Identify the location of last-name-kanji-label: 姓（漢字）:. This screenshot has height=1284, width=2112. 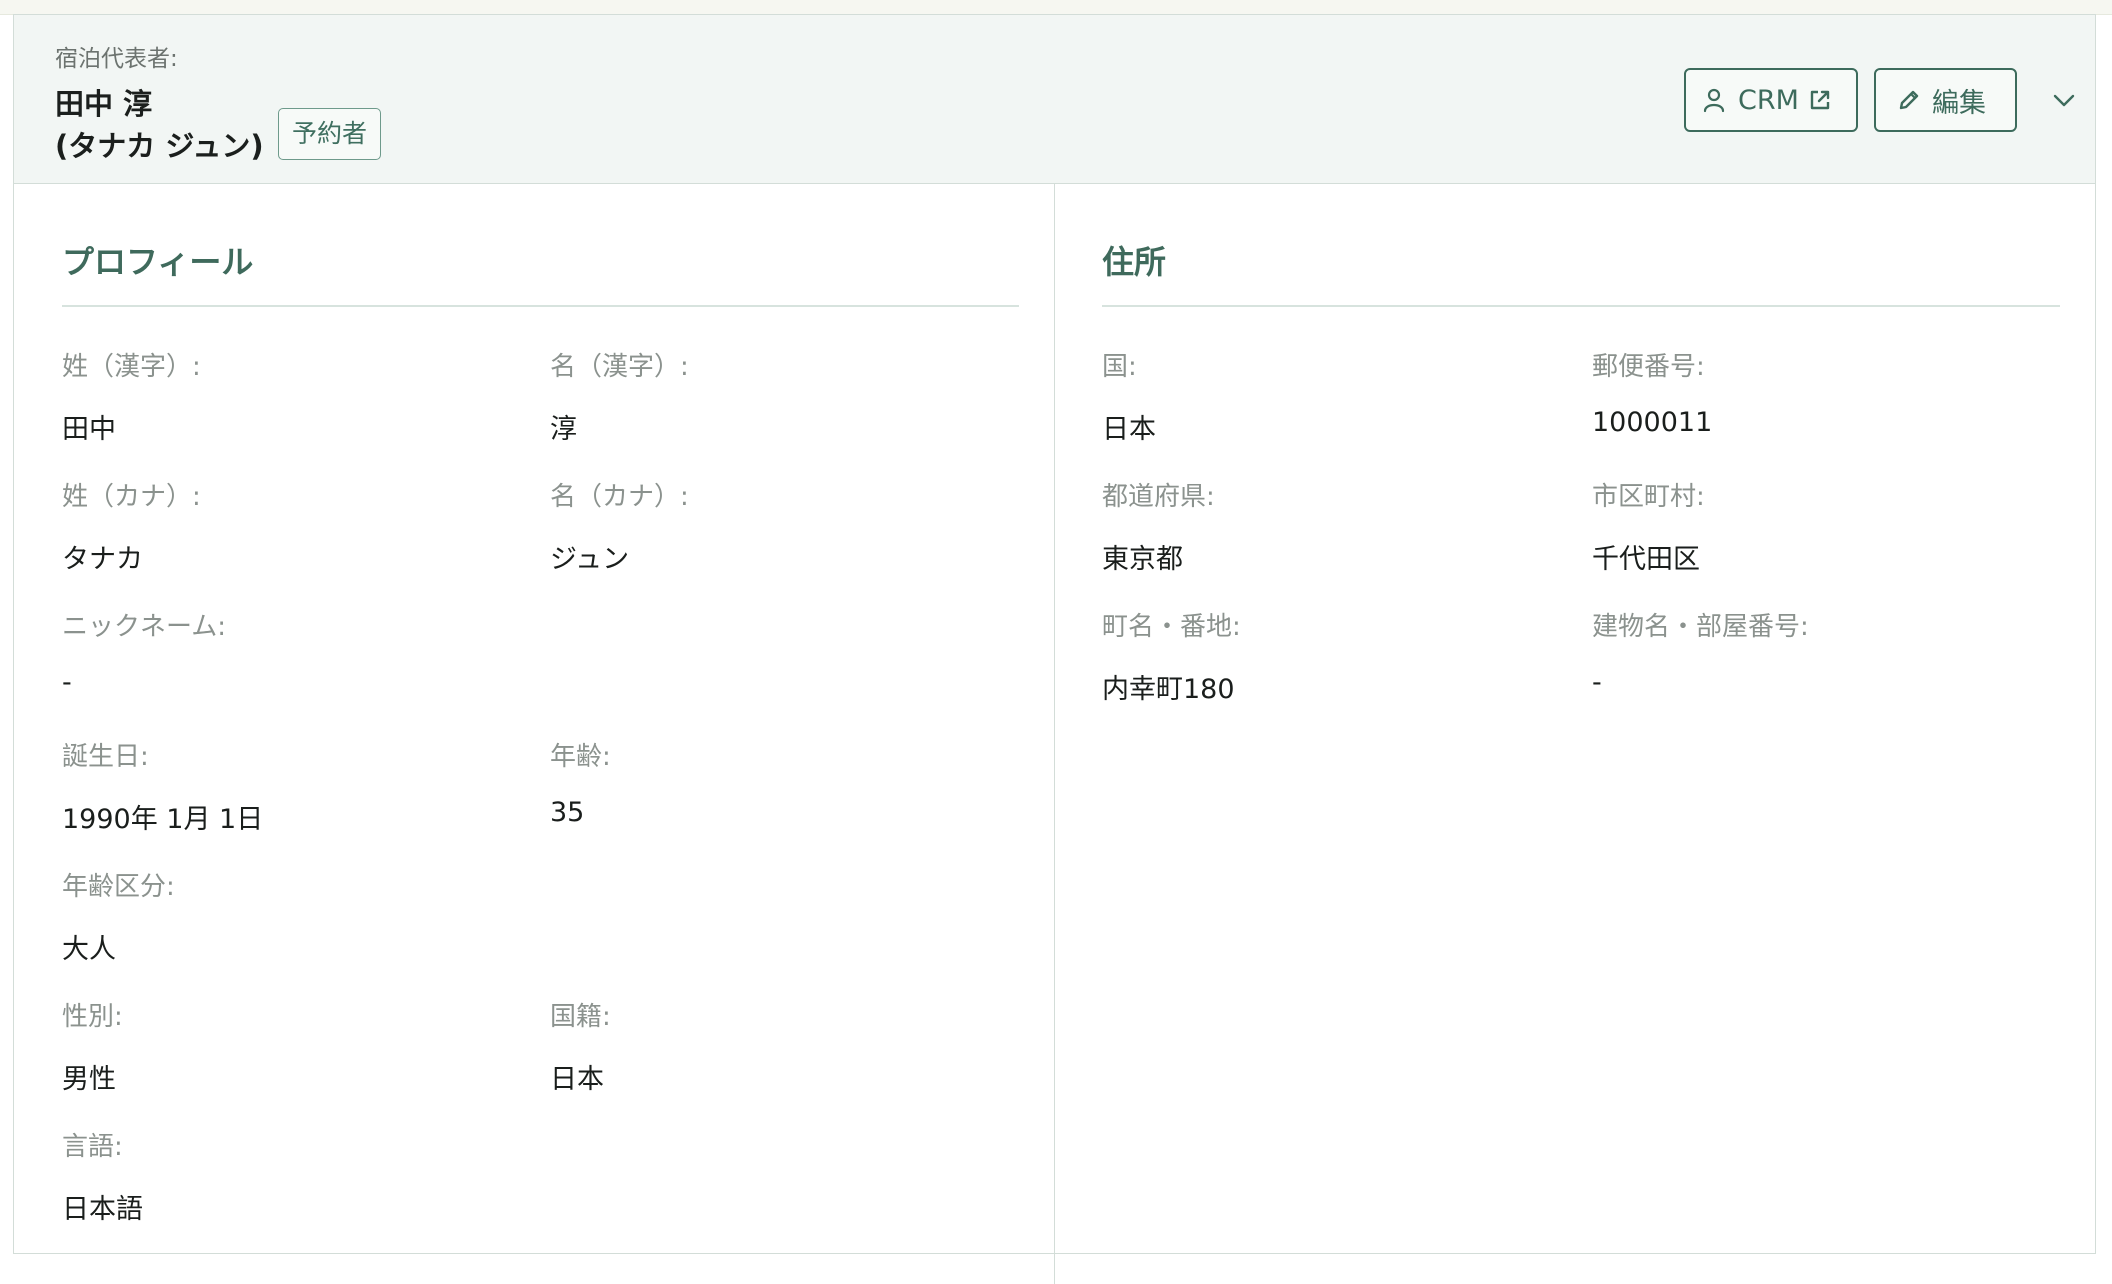
(131, 367).